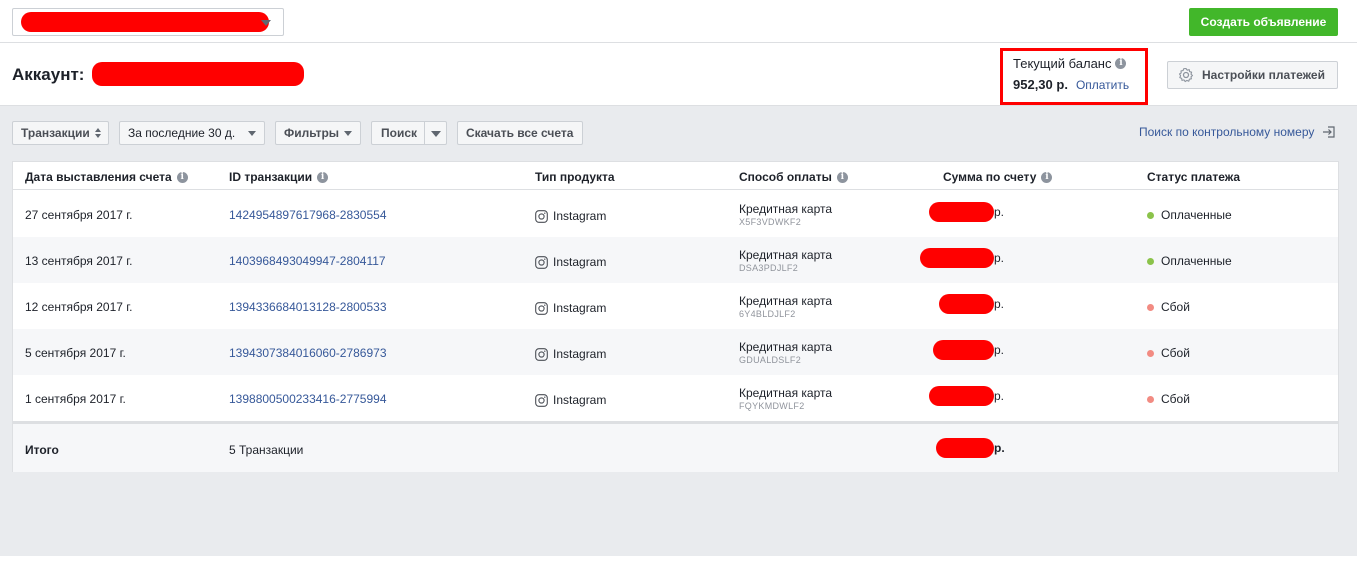 This screenshot has width=1357, height=565. What do you see at coordinates (318, 133) in the screenshot?
I see `filters-dropdown: Фильтры` at bounding box center [318, 133].